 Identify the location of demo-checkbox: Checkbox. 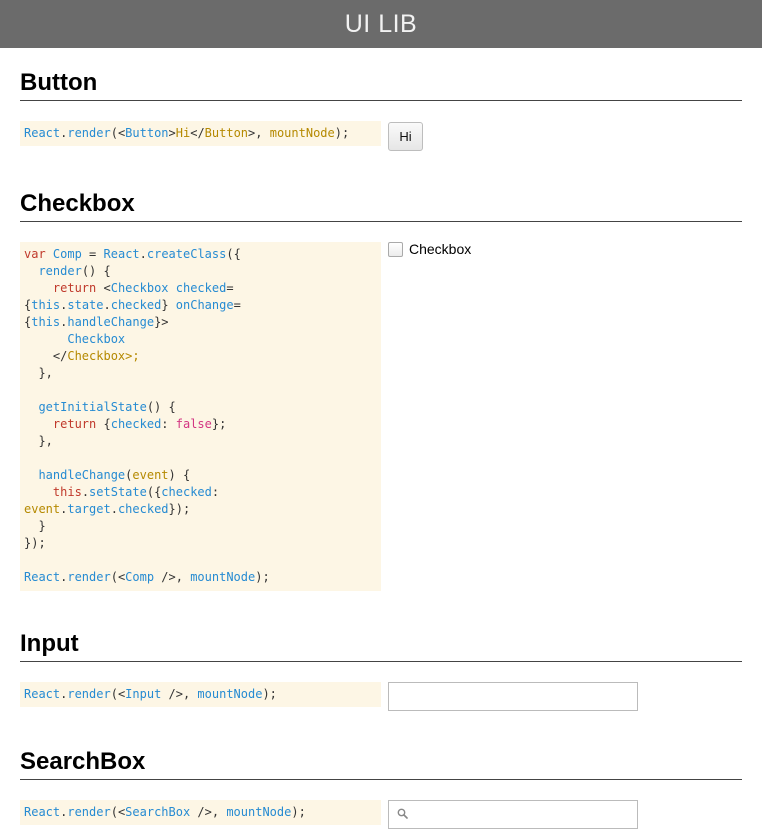
(429, 249).